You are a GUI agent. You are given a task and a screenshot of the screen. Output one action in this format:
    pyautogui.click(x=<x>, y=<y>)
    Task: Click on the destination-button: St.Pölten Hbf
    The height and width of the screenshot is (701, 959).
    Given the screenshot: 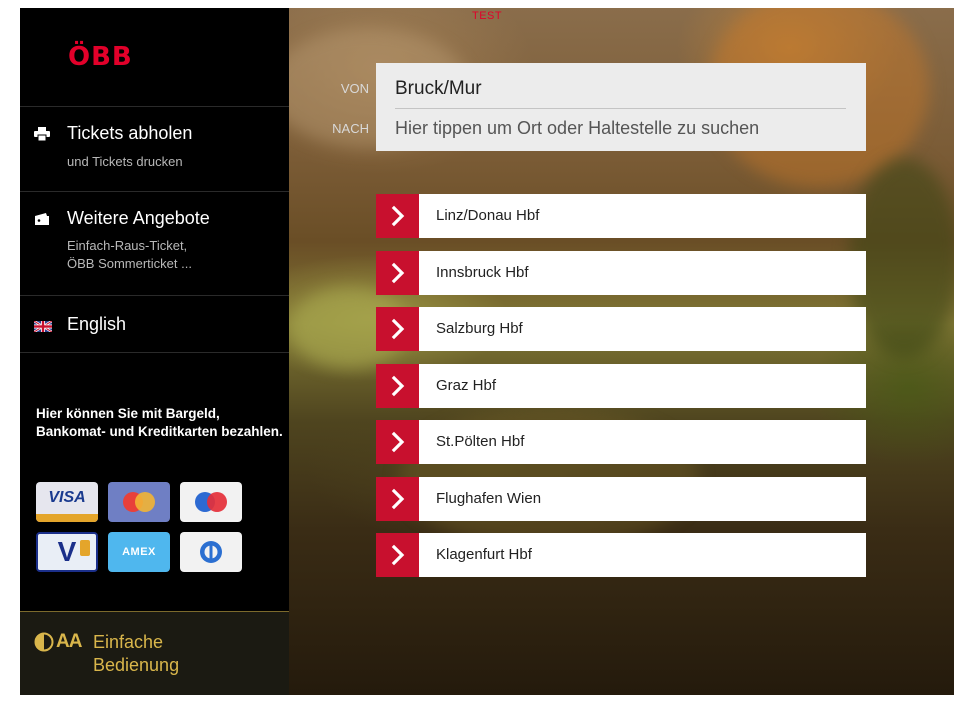 What is the action you would take?
    pyautogui.click(x=621, y=442)
    